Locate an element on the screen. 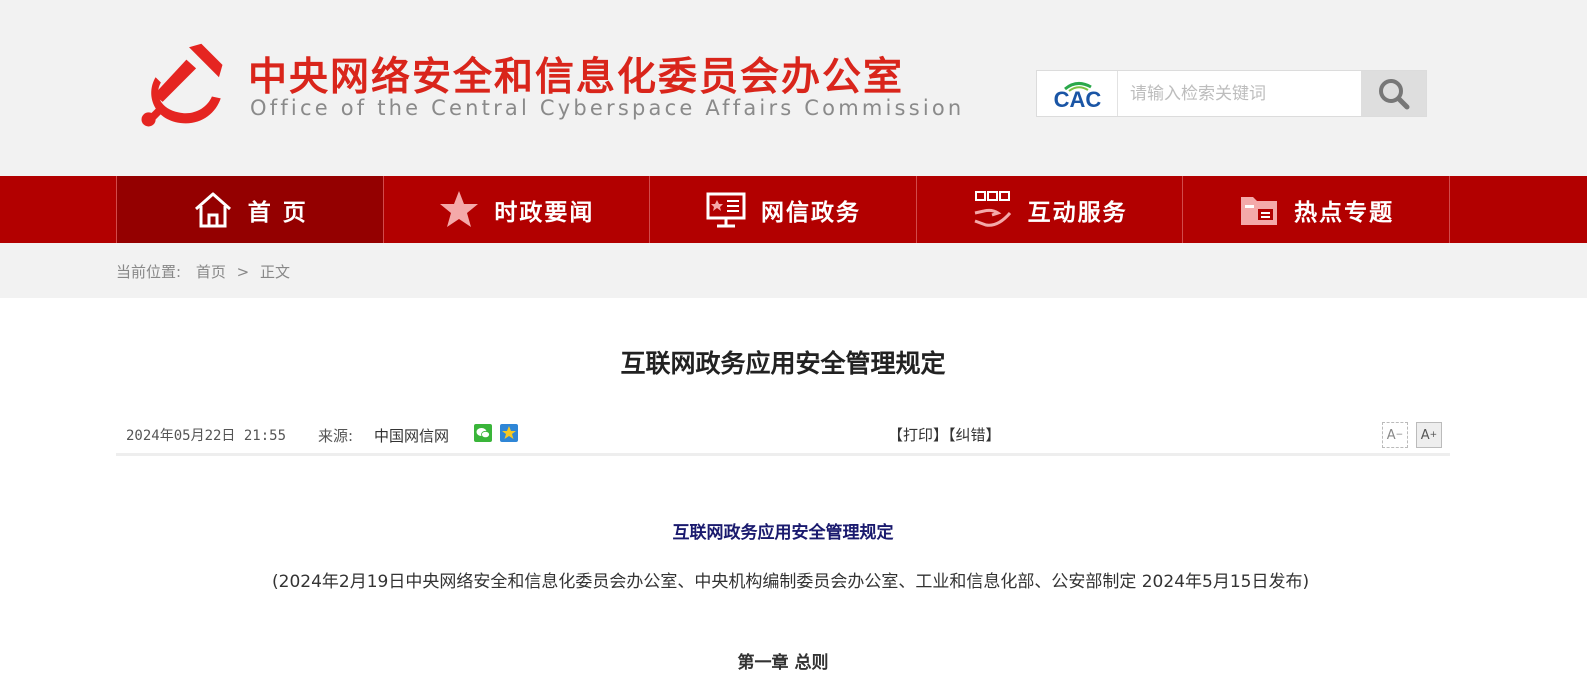 The image size is (1587, 673). font-decrease-button: A − is located at coordinates (1395, 435).